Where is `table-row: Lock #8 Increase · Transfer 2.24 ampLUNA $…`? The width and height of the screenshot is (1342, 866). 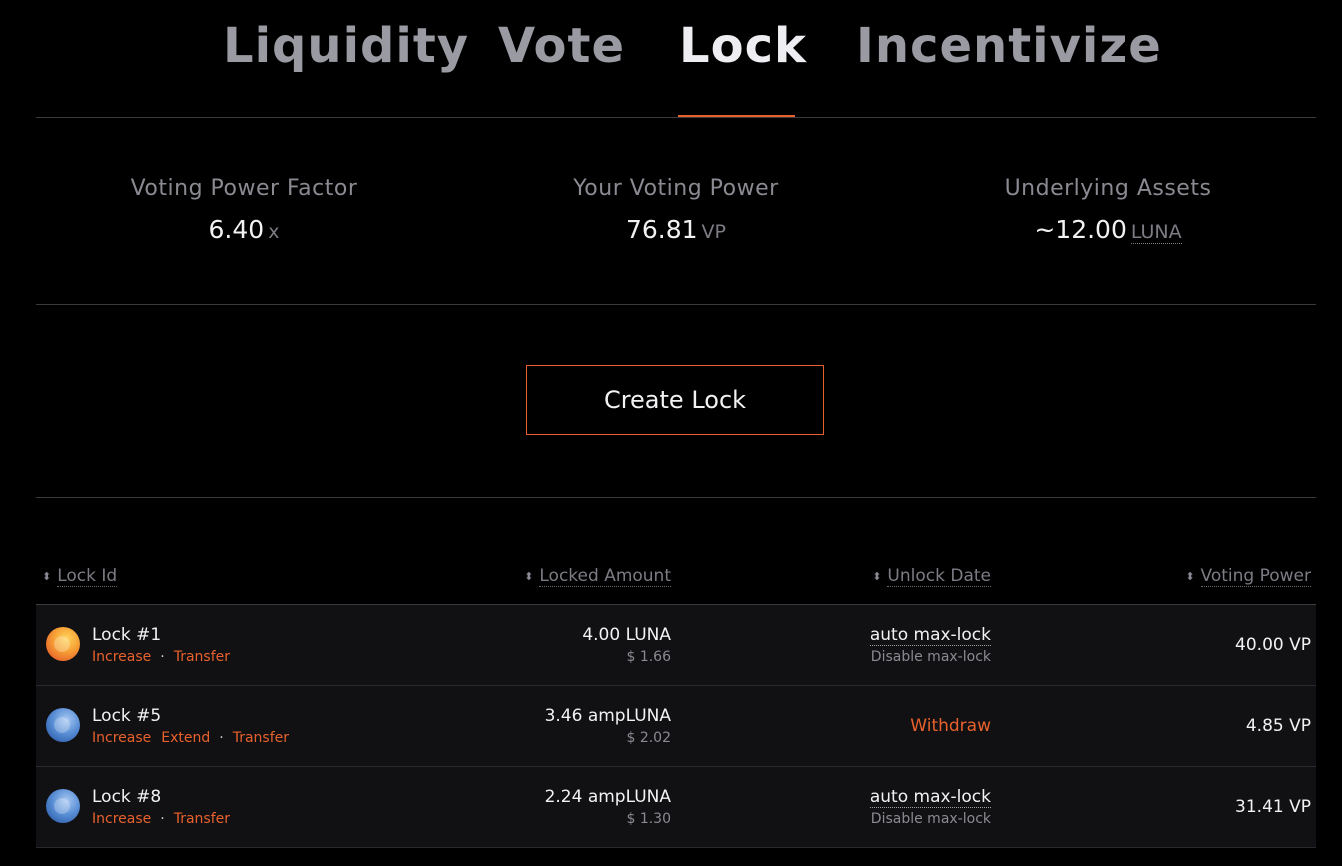
table-row: Lock #8 Increase · Transfer 2.24 ampLUNA $… is located at coordinates (676, 807).